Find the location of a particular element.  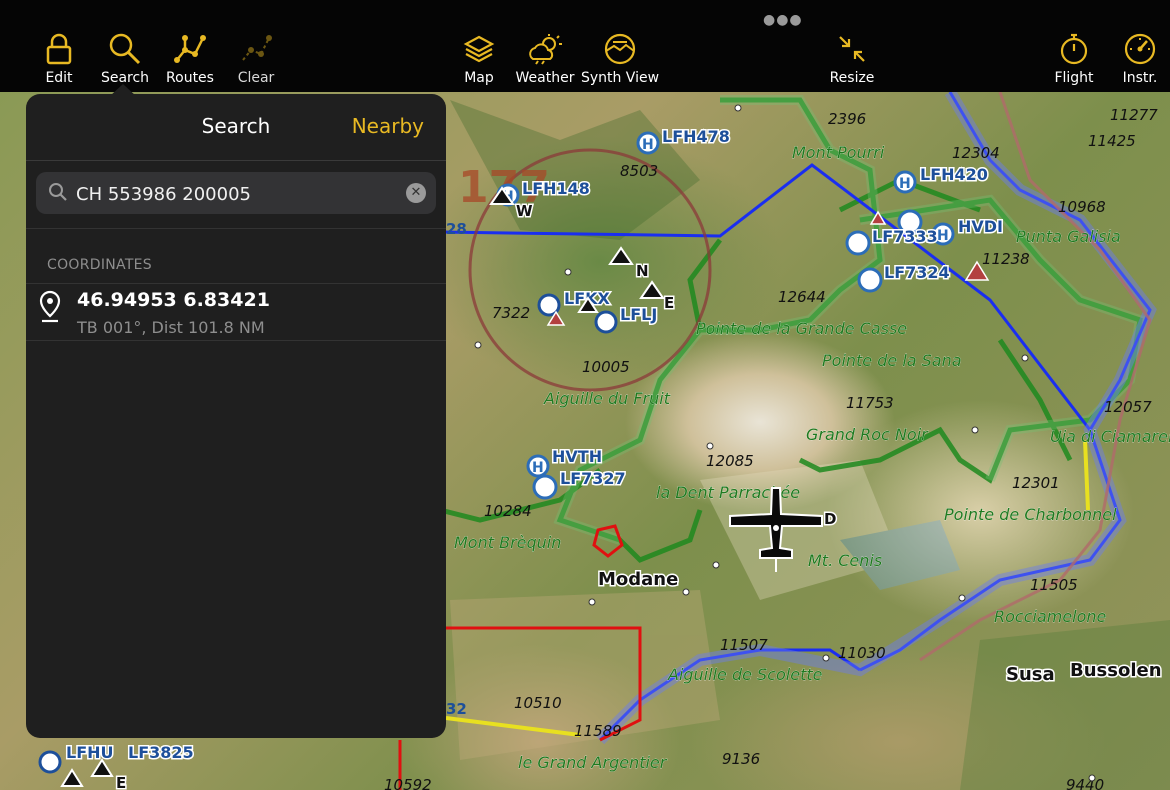

resize-label: Resize is located at coordinates (852, 78).